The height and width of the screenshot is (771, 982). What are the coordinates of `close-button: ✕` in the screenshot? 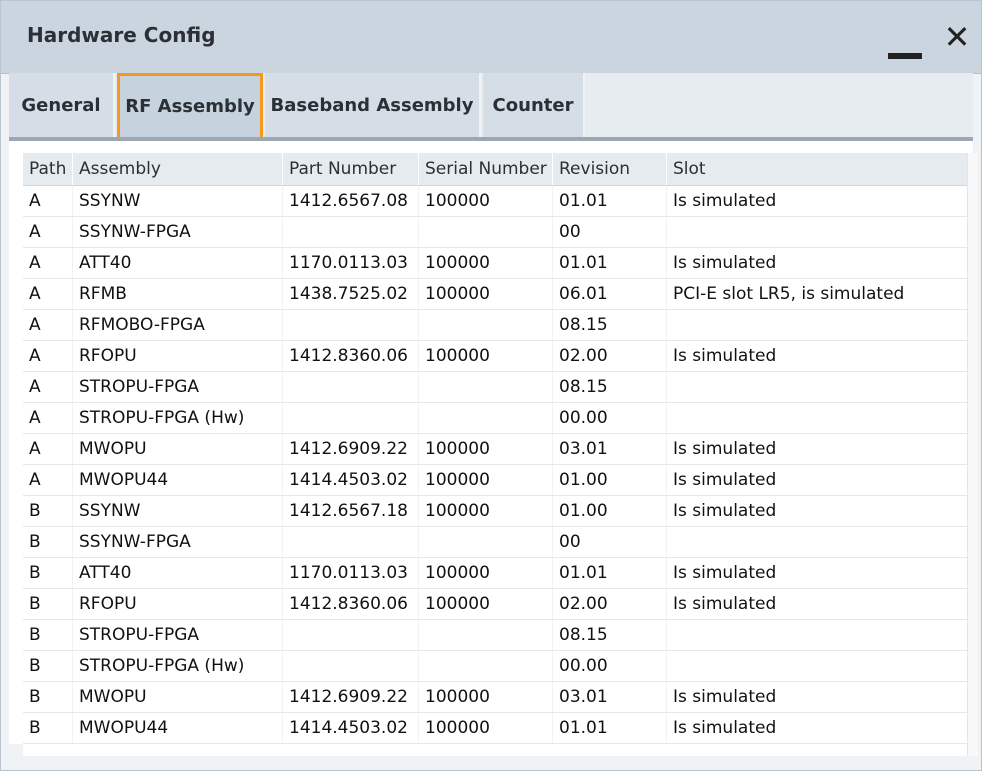 It's located at (957, 37).